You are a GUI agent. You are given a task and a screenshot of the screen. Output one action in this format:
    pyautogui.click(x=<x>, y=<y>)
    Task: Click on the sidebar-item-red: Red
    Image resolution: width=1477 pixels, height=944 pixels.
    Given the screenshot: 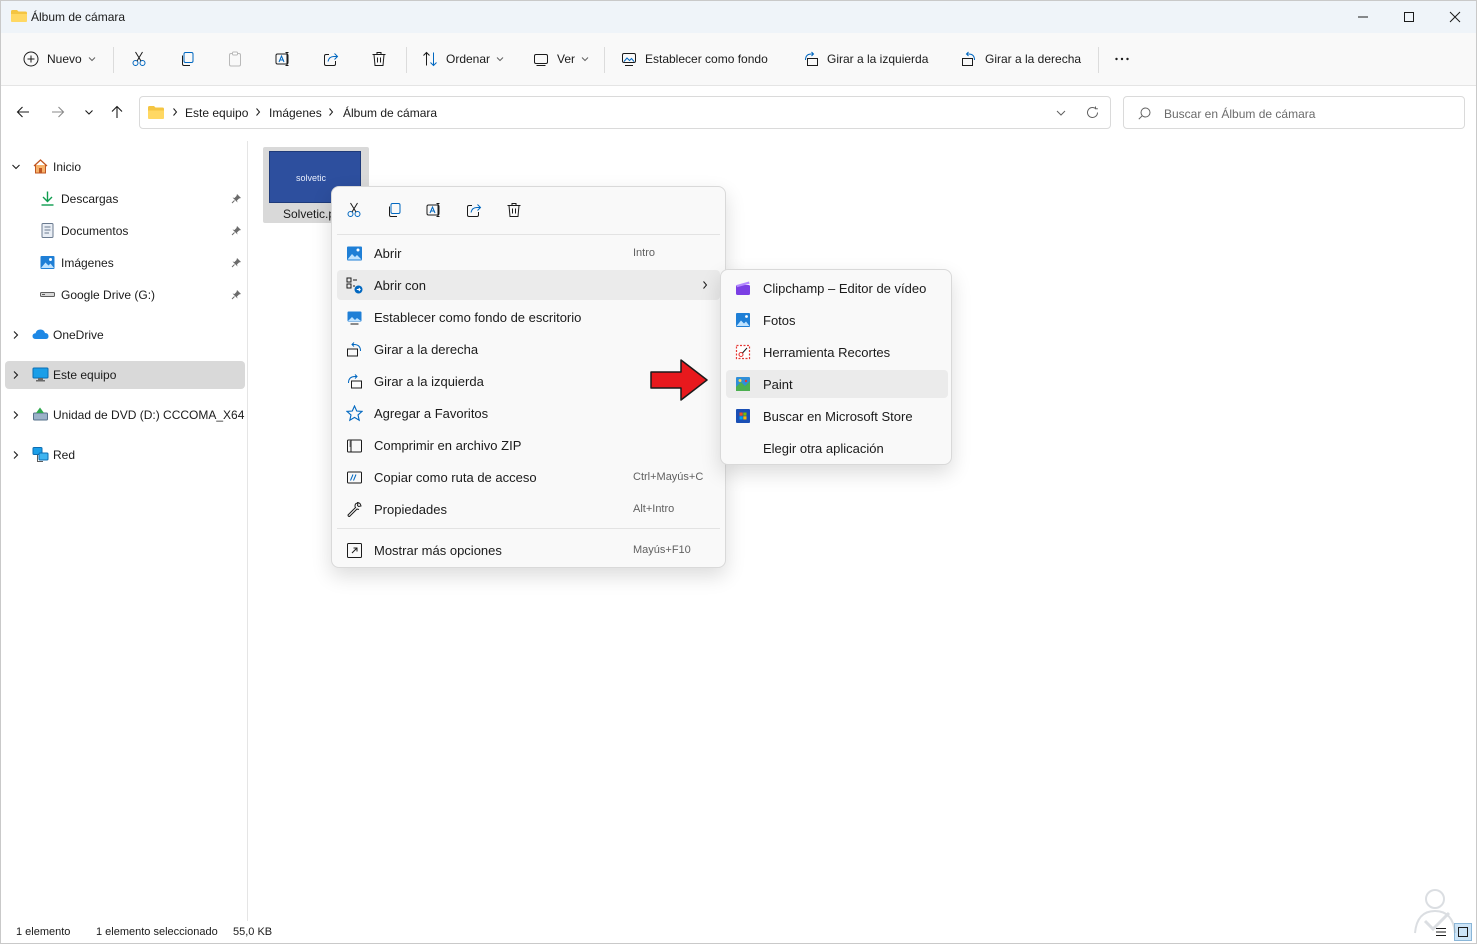 What is the action you would take?
    pyautogui.click(x=125, y=455)
    